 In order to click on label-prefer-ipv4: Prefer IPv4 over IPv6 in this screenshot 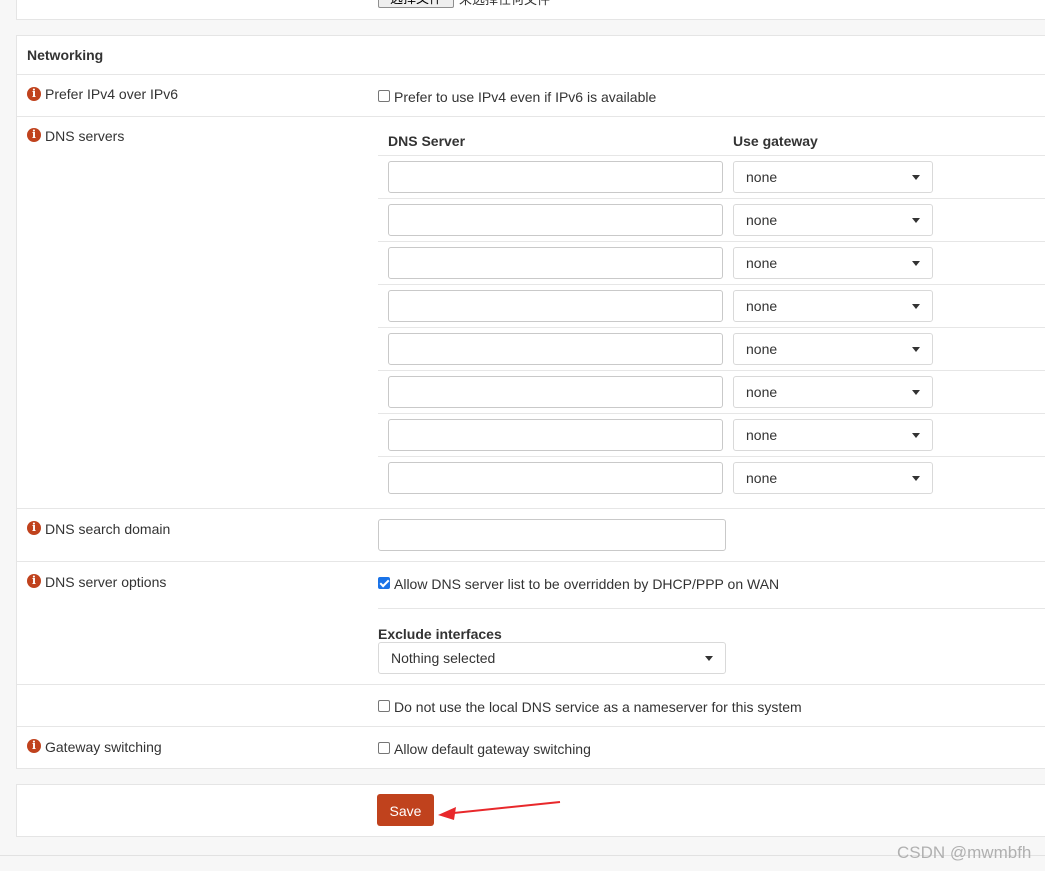, I will do `click(112, 94)`.